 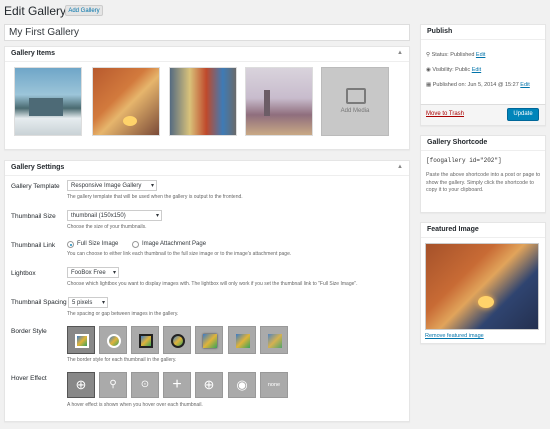 I want to click on hover-search-option: ⚲, so click(x=113, y=385).